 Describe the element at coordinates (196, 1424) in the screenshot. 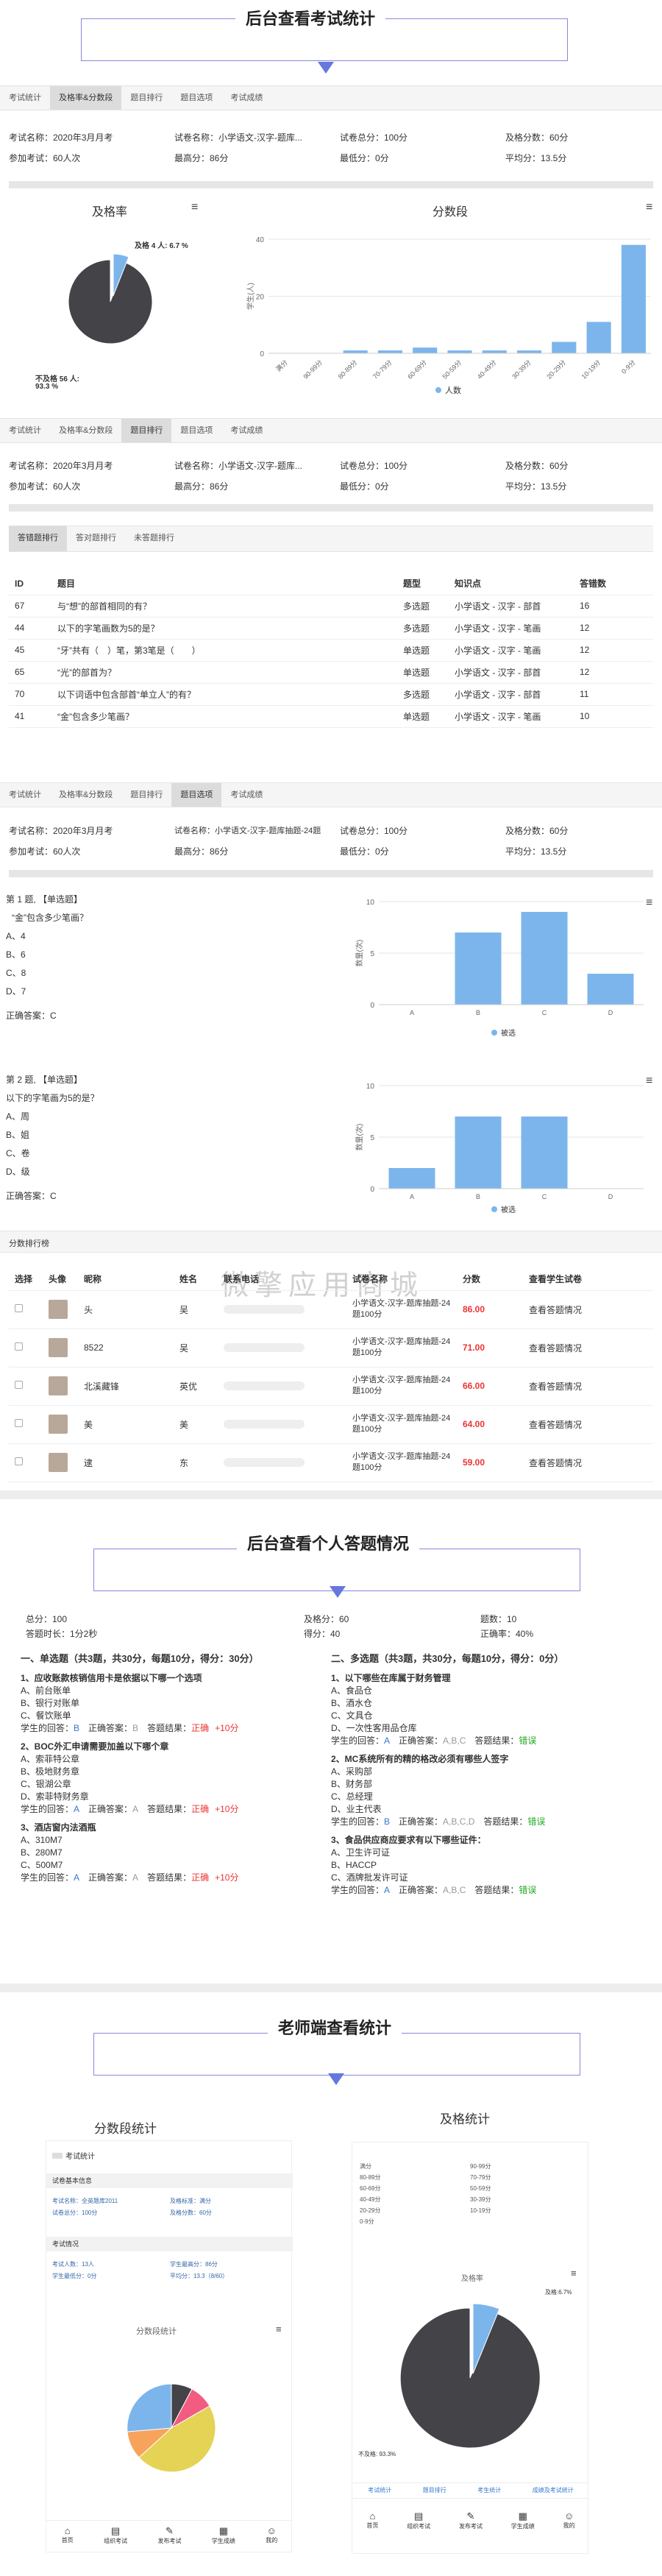

I see `cell-name: 美` at that location.